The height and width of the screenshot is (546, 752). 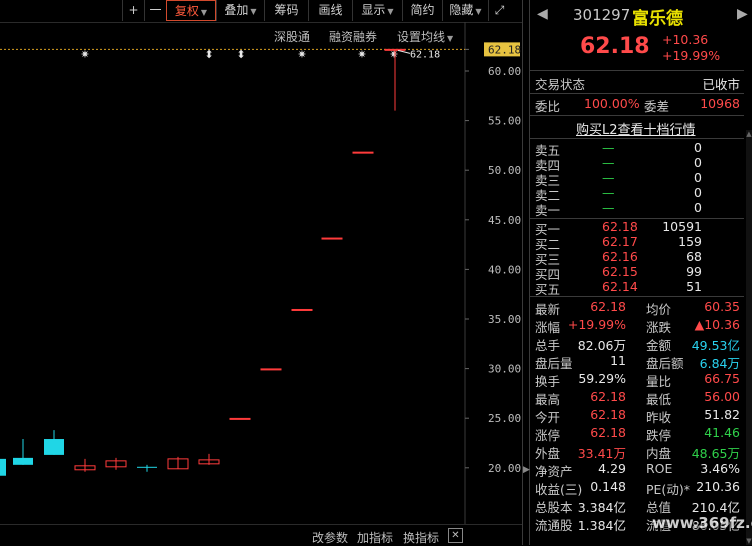 I want to click on sell-label: 卖一, so click(x=548, y=210).